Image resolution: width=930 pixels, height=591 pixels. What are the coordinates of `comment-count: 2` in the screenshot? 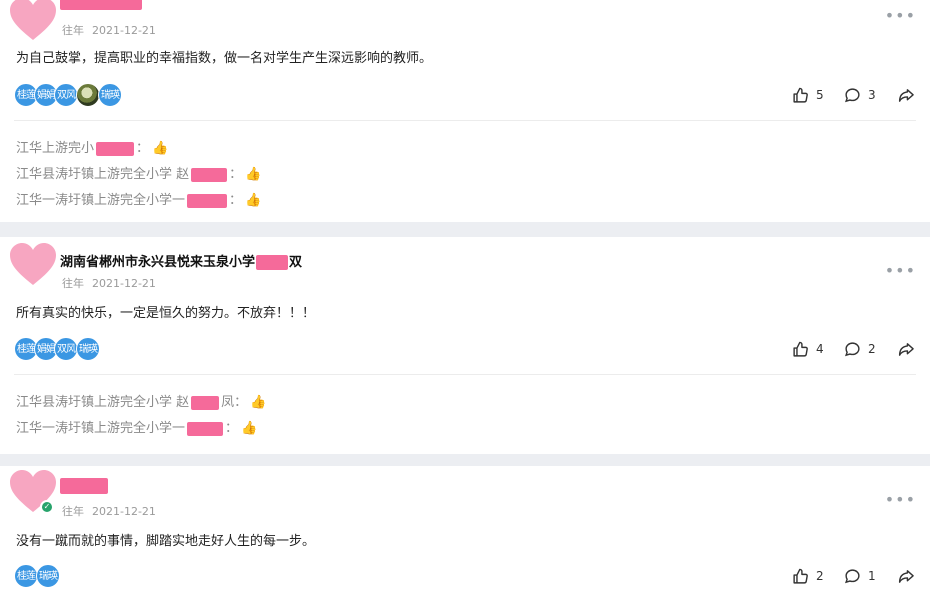 It's located at (872, 349).